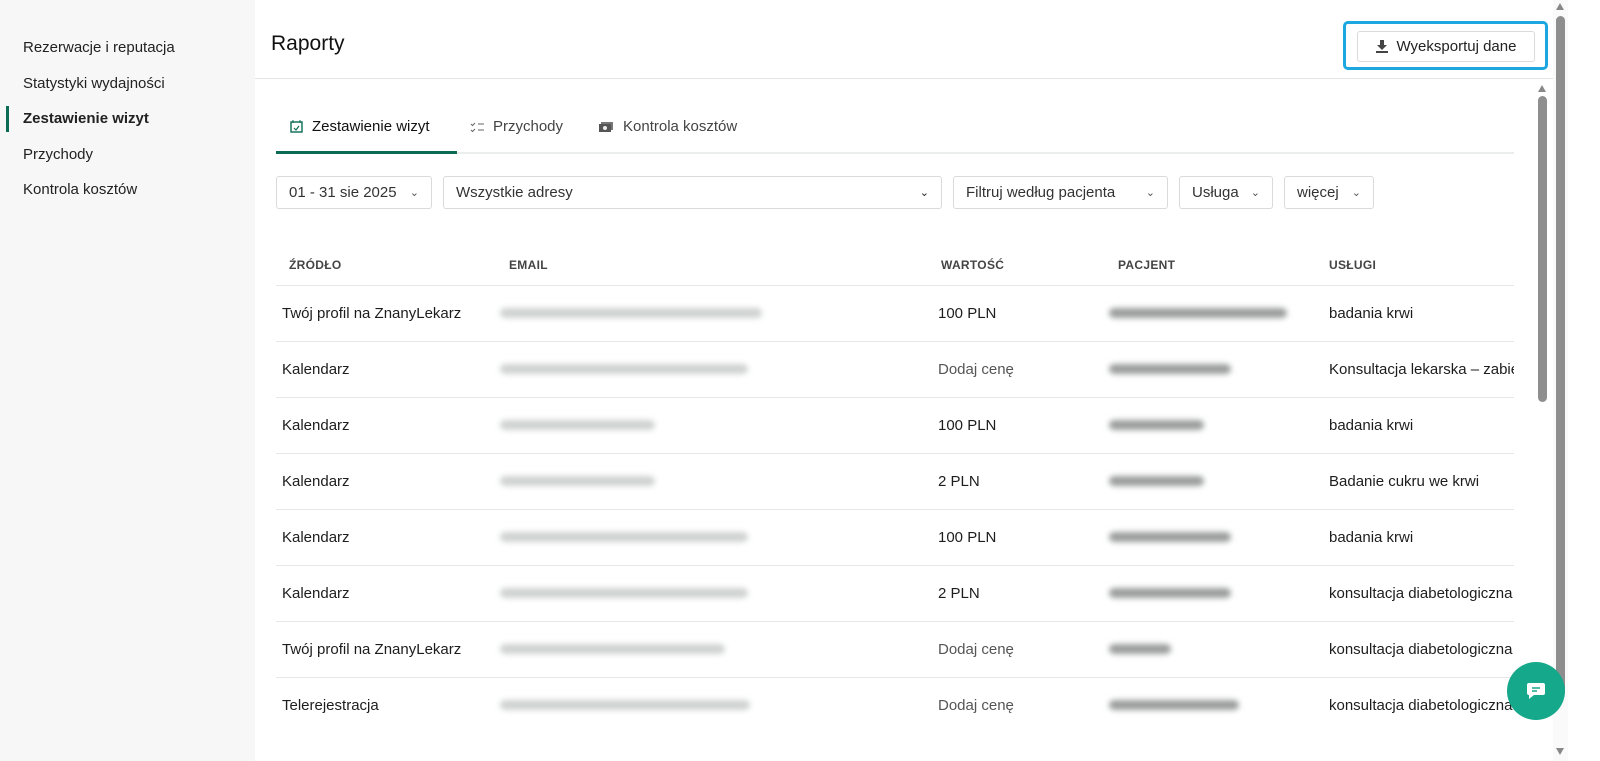 The height and width of the screenshot is (761, 1600). Describe the element at coordinates (1352, 265) in the screenshot. I see `column-header-services: USŁUGI` at that location.